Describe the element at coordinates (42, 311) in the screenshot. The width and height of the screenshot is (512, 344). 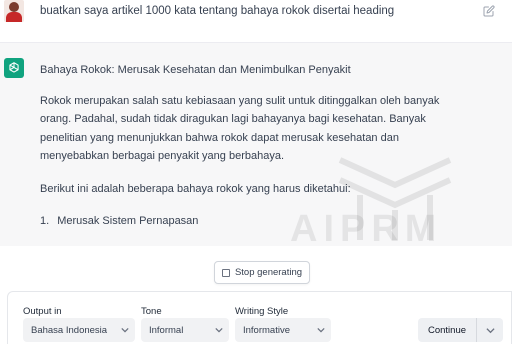
I see `output-in-label: Output in` at that location.